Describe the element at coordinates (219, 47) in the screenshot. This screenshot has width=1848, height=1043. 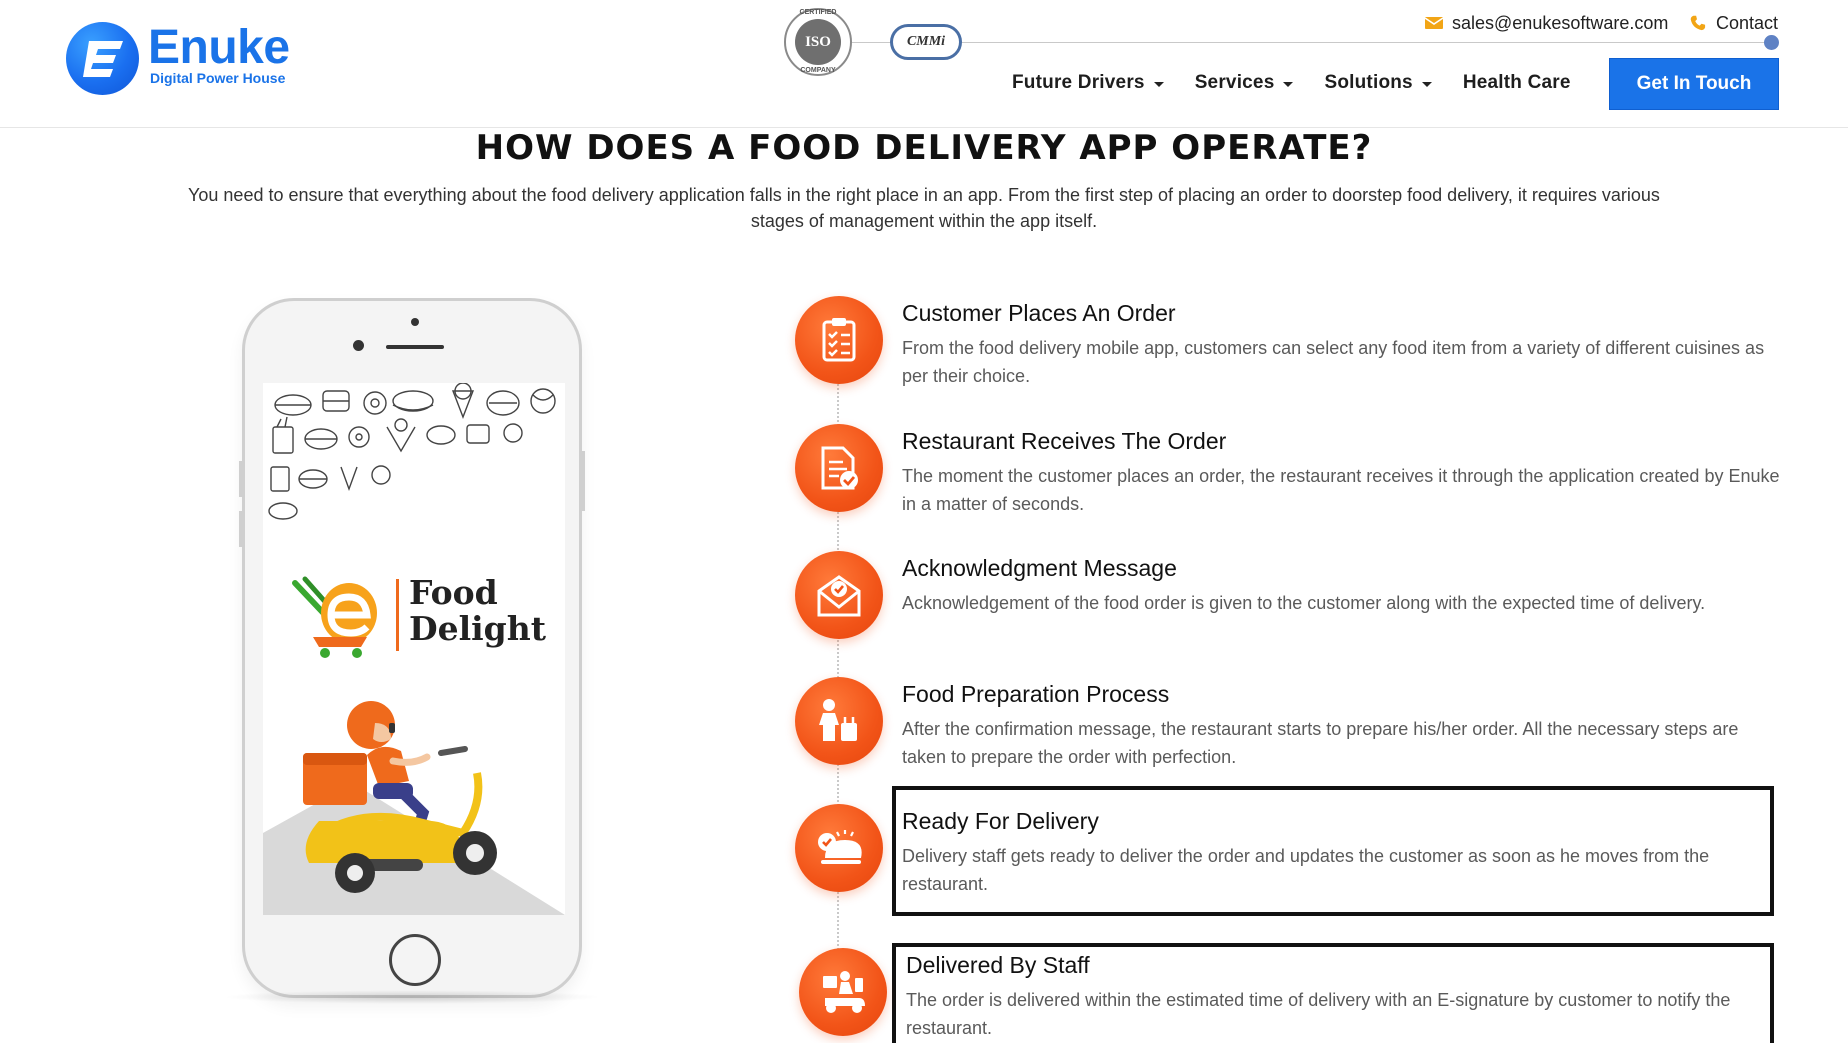
I see `logo-name: Enuke` at that location.